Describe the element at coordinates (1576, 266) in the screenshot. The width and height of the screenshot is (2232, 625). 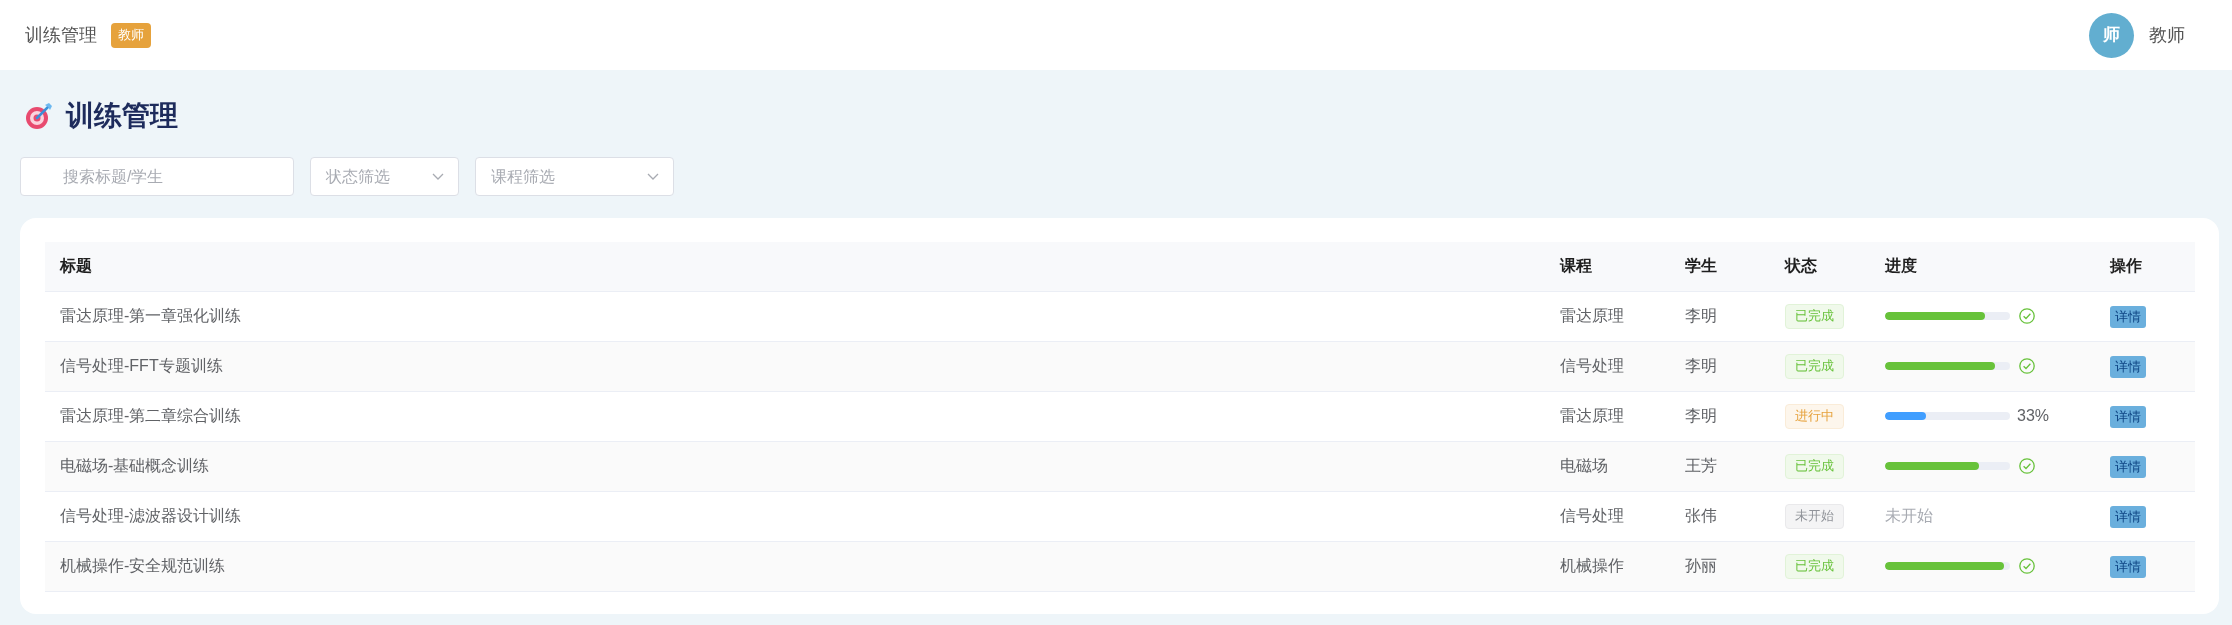
I see `column-header: 课程` at that location.